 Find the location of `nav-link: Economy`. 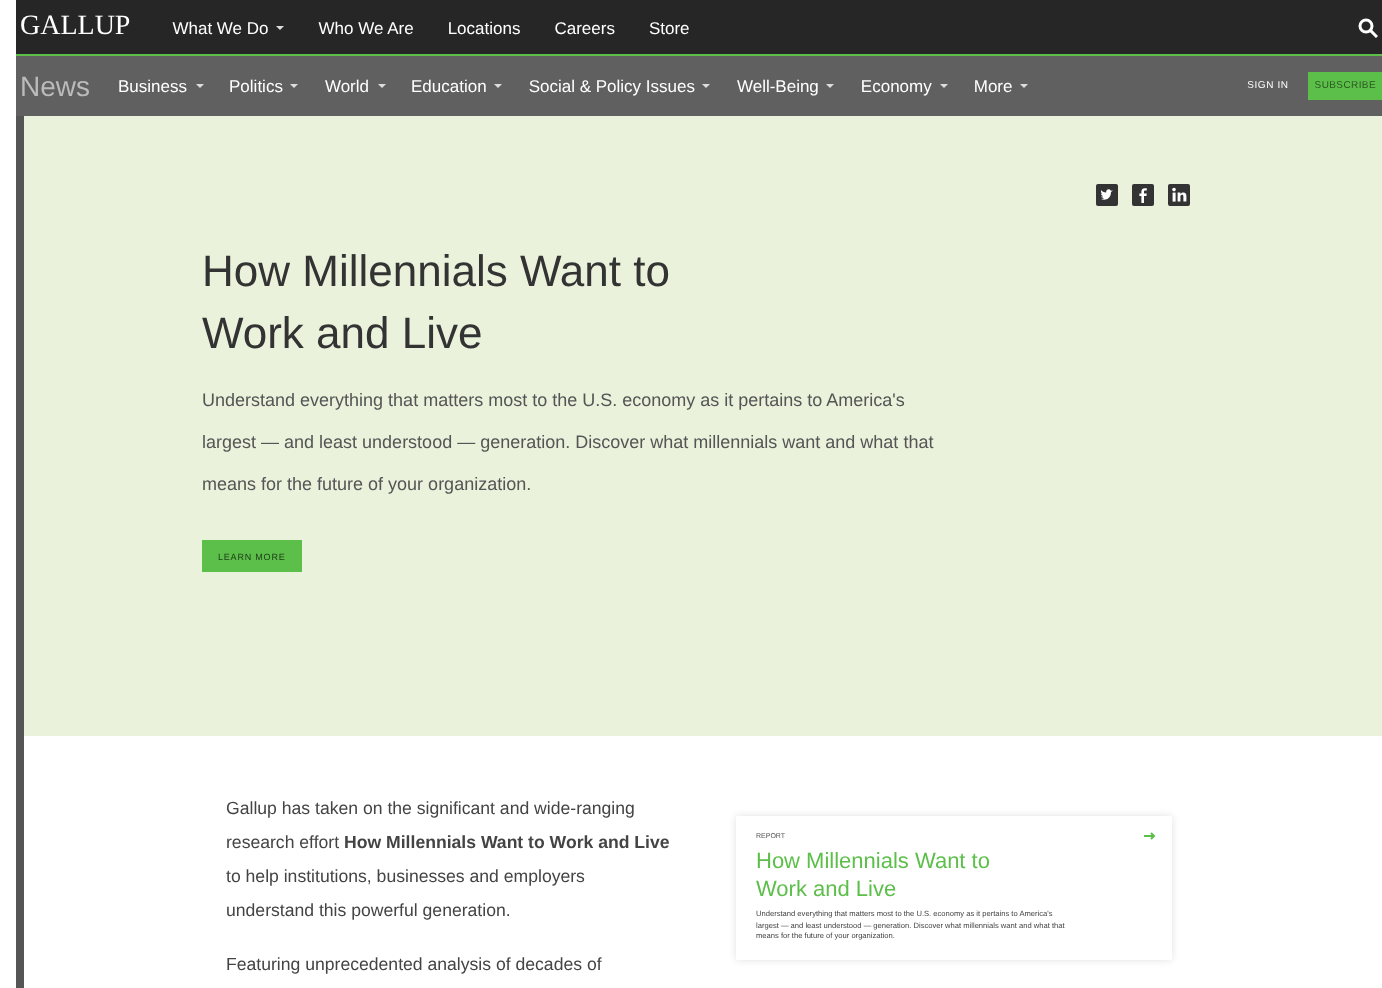

nav-link: Economy is located at coordinates (904, 86).